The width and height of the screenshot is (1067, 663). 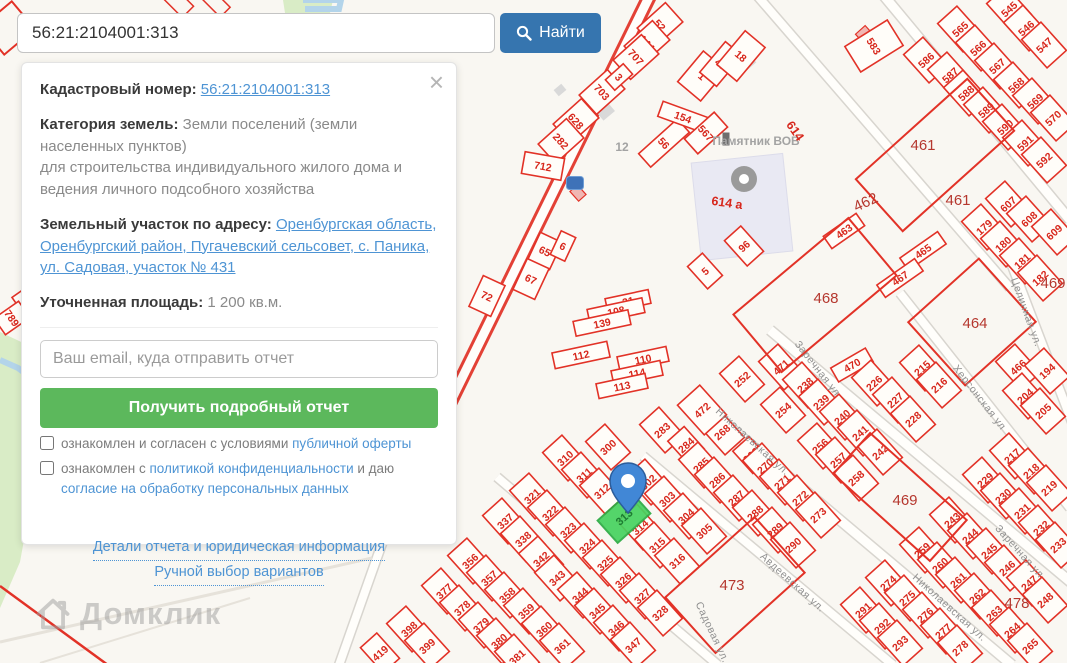 I want to click on cadastral-number-link: 56:21:2104001:313, so click(x=265, y=89).